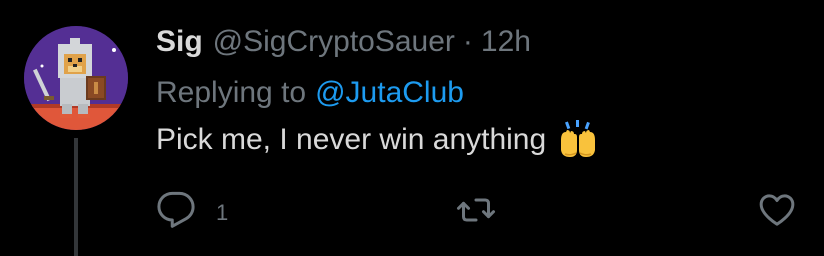  I want to click on replying-prefix: Replying to, so click(231, 92).